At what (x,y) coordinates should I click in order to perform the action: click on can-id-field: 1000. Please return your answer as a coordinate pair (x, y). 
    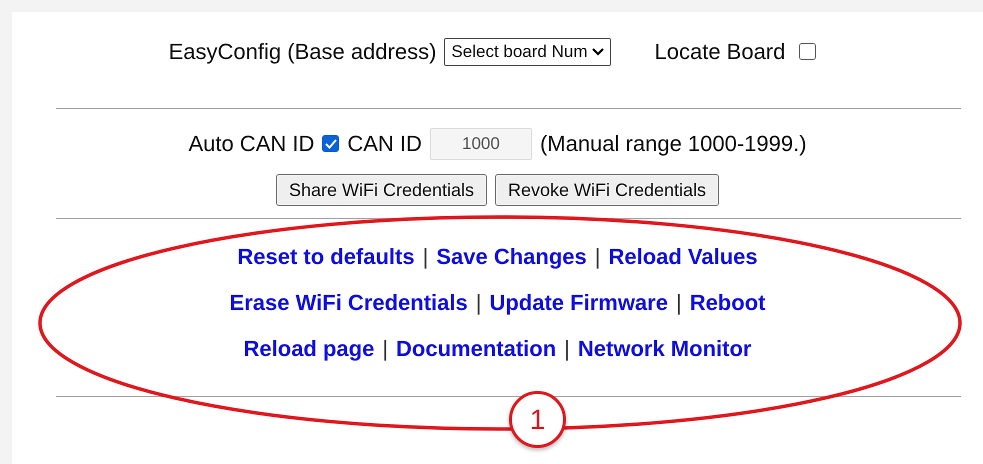
    Looking at the image, I should click on (481, 144).